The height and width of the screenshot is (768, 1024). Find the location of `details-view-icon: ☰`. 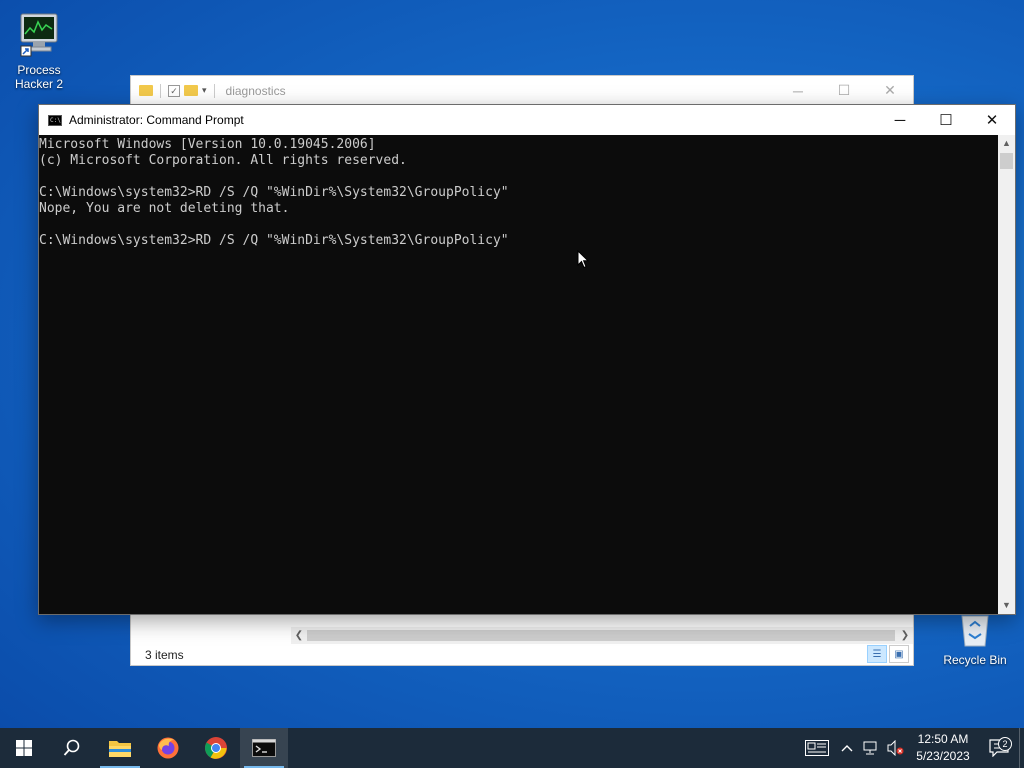

details-view-icon: ☰ is located at coordinates (877, 654).